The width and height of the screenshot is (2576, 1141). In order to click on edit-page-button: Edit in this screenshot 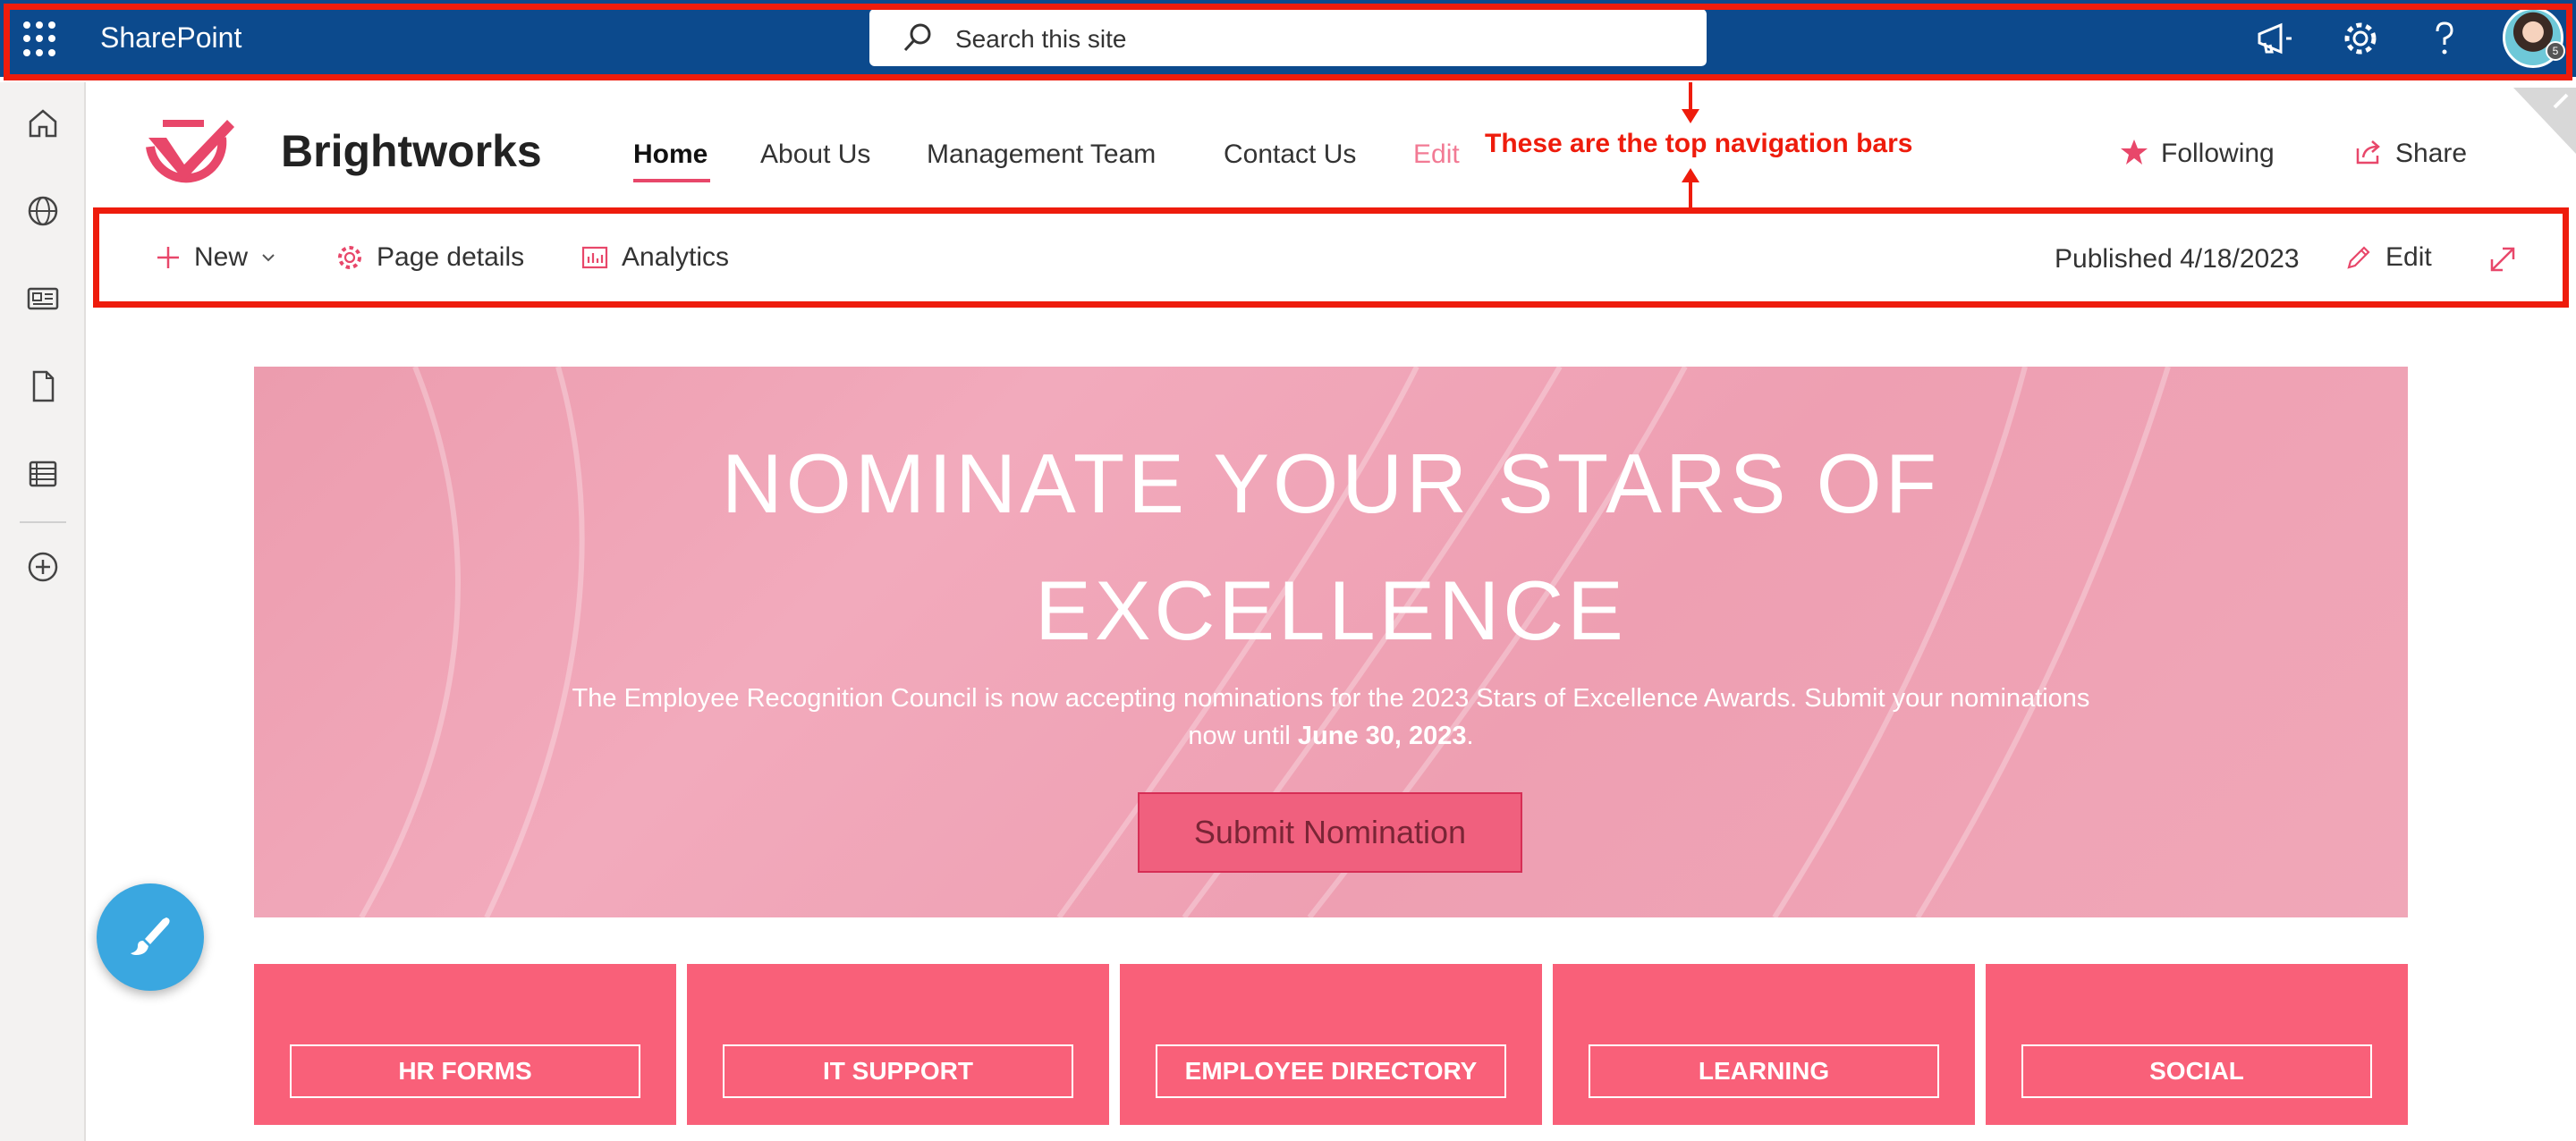, I will do `click(2388, 258)`.